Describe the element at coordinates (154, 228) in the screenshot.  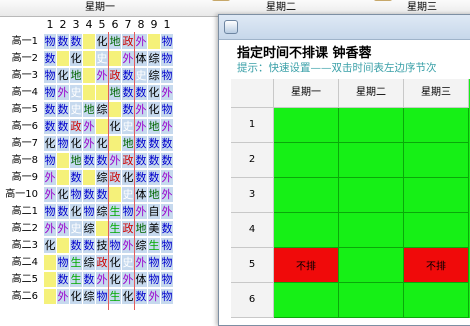
I see `timetable-cell: 美` at that location.